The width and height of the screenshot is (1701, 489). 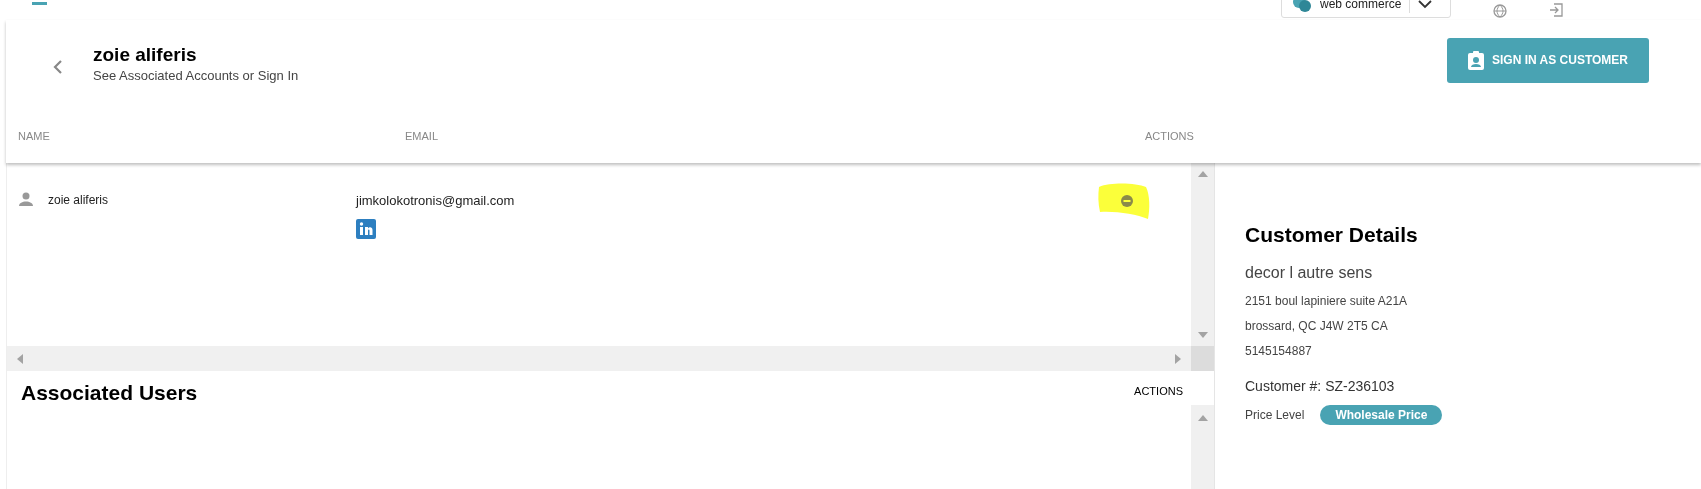 What do you see at coordinates (34, 137) in the screenshot?
I see `column-header: NAME` at bounding box center [34, 137].